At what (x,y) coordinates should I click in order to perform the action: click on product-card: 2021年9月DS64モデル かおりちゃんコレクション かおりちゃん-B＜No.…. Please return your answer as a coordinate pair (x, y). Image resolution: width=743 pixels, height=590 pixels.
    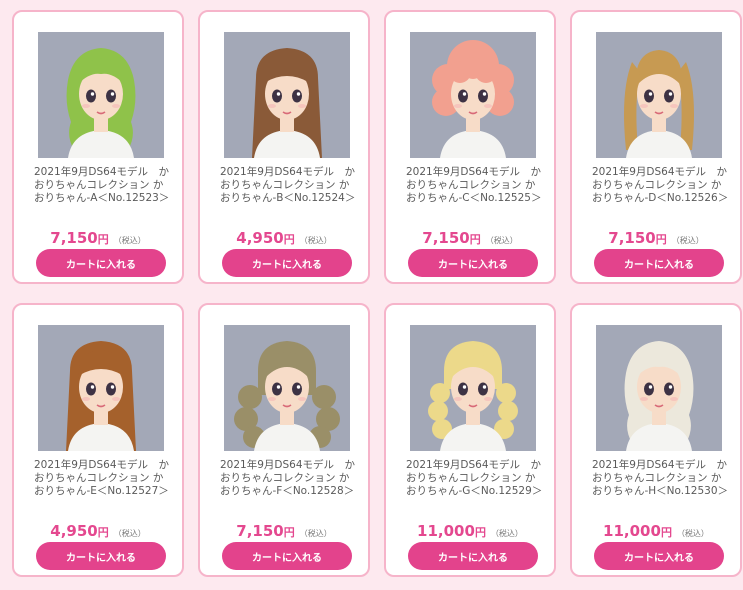
    Looking at the image, I should click on (284, 147).